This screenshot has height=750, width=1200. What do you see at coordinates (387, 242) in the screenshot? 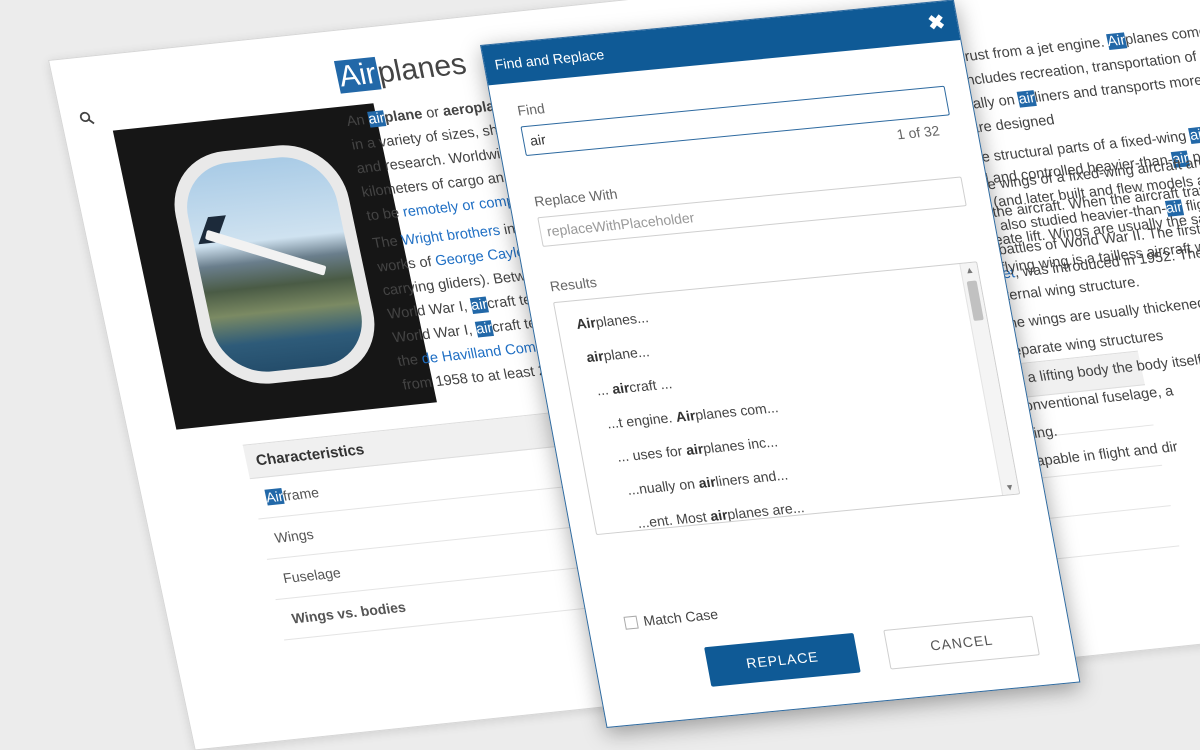
I see `text-run: The` at bounding box center [387, 242].